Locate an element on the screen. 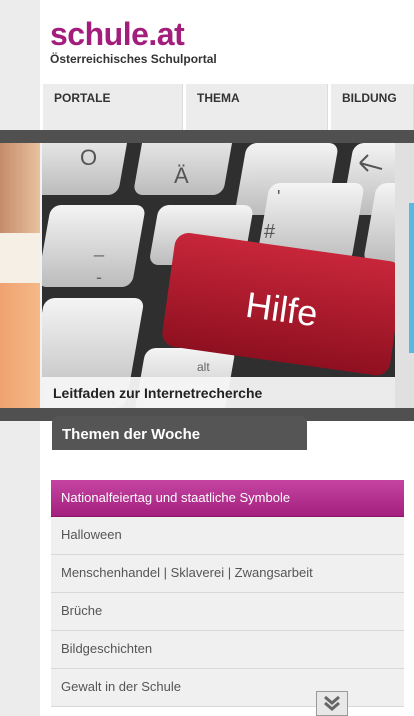  site-logo-title: schule.at is located at coordinates (117, 34).